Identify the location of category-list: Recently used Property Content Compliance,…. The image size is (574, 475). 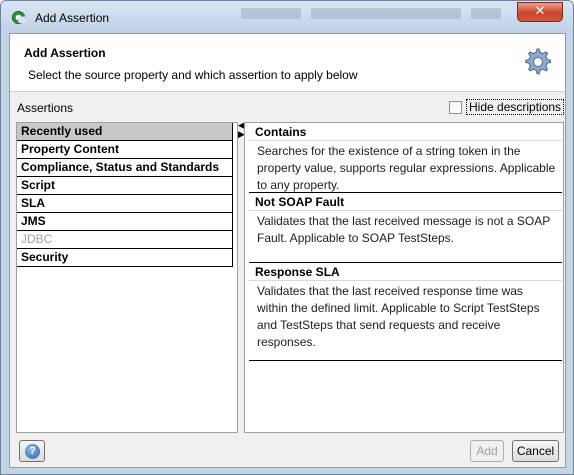
(125, 195).